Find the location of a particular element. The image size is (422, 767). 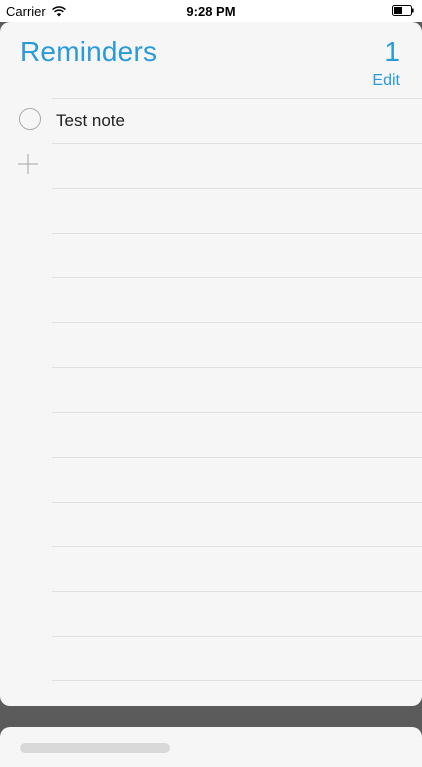

clock: 9:28 PM is located at coordinates (211, 11).